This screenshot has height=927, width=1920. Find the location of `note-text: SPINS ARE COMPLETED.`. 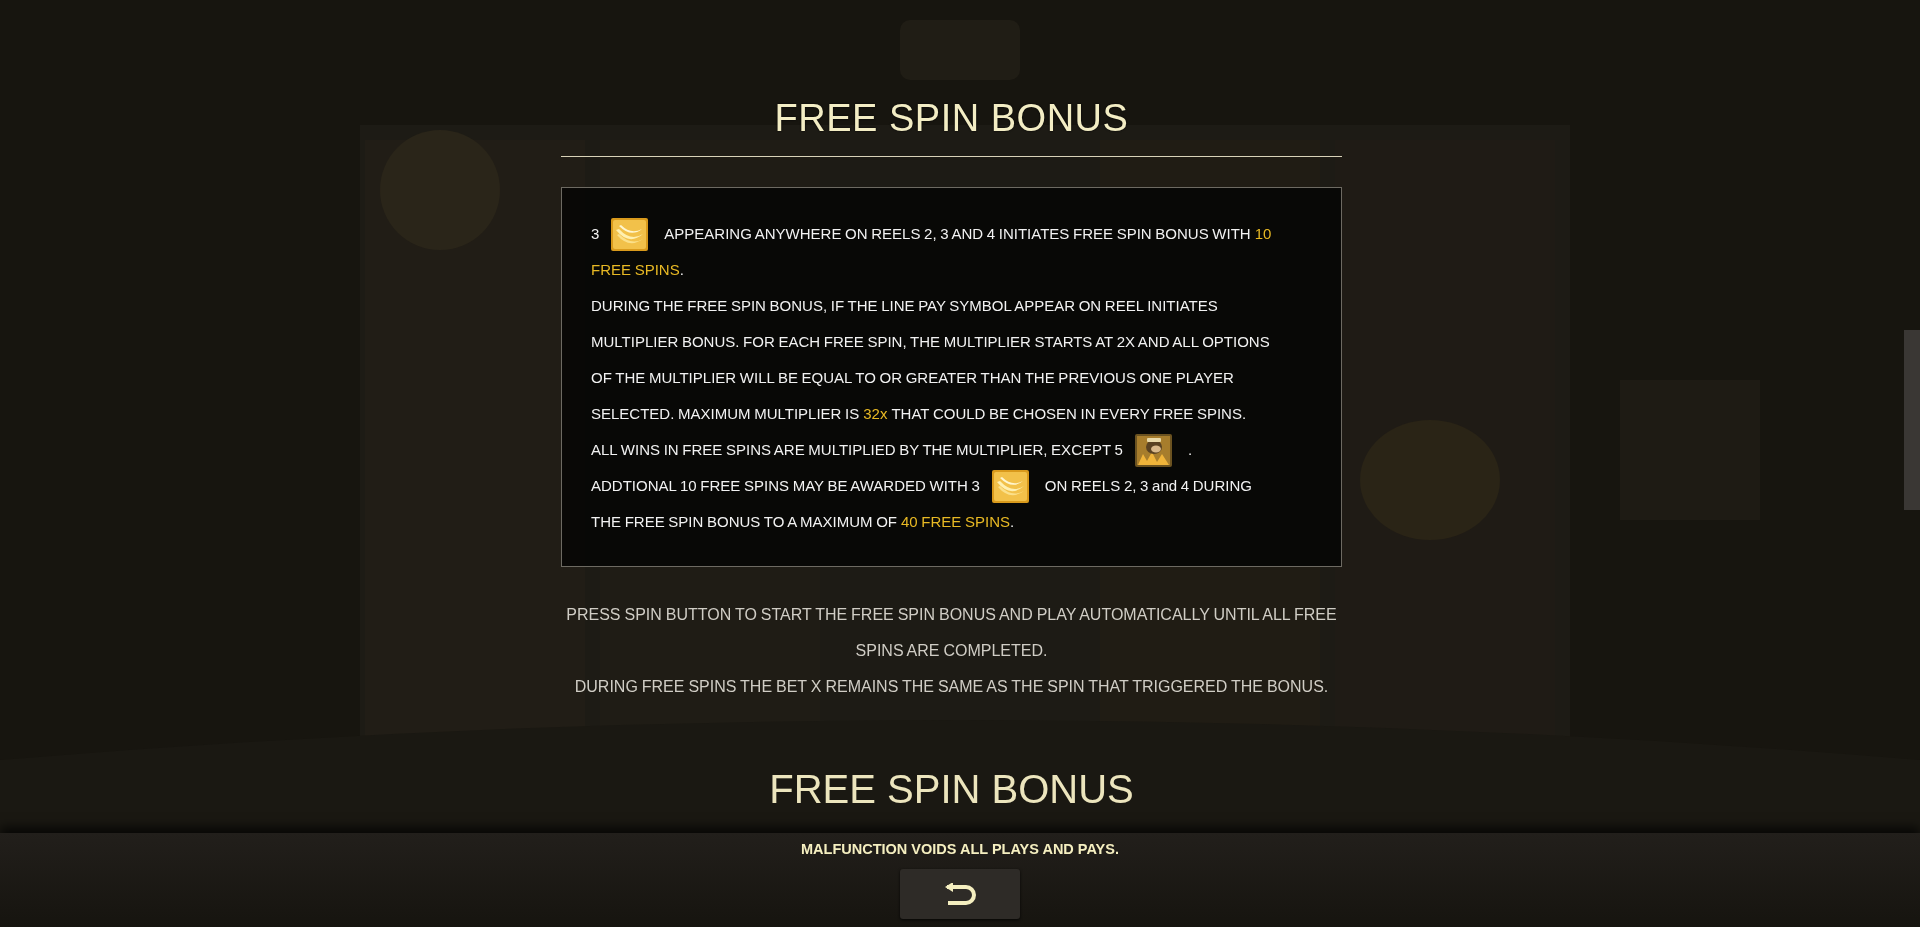

note-text: SPINS ARE COMPLETED. is located at coordinates (951, 651).